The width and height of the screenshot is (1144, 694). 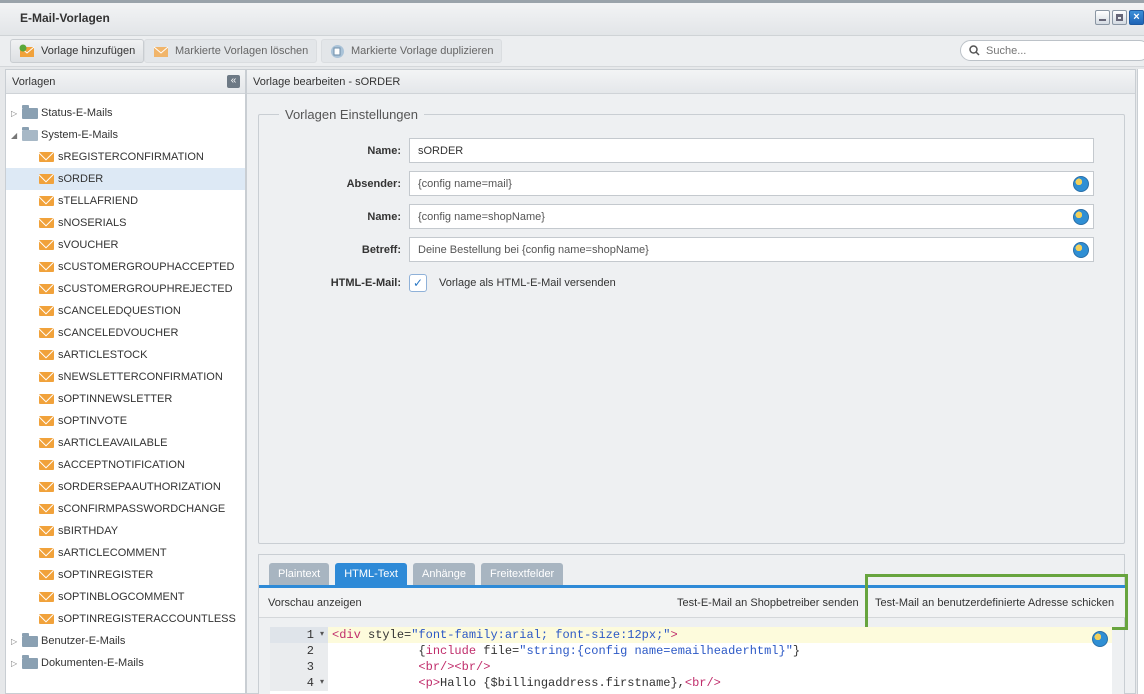 I want to click on close-icon: ×, so click(x=1136, y=17).